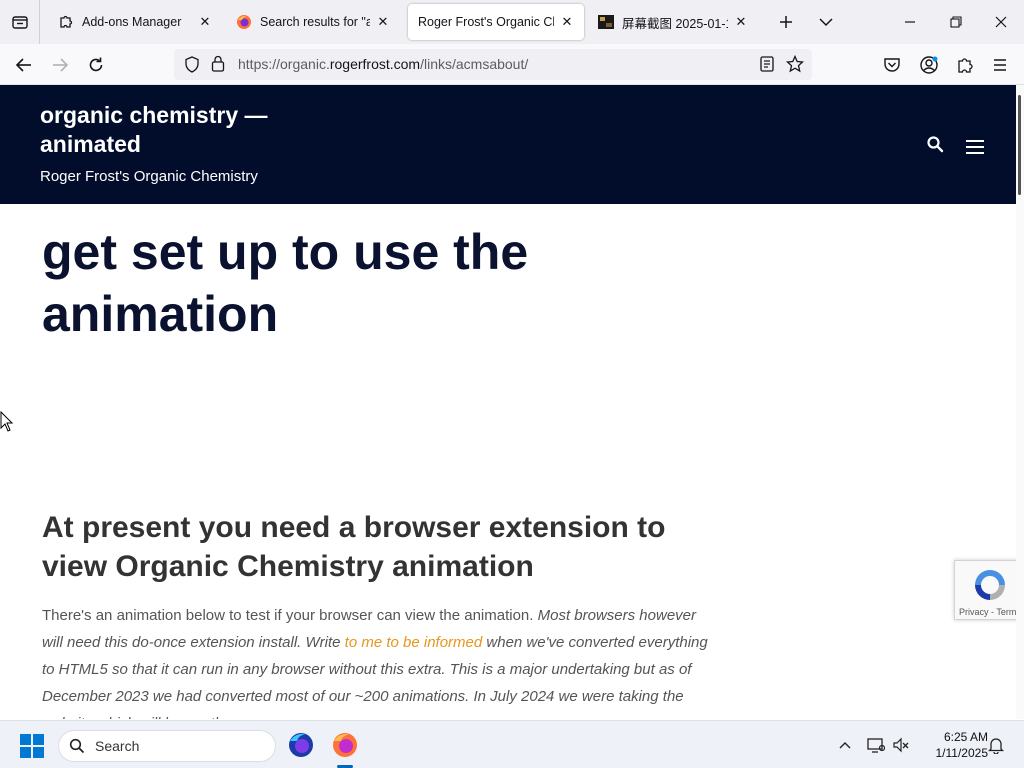  Describe the element at coordinates (826, 22) in the screenshot. I see `chevron-down-icon` at that location.